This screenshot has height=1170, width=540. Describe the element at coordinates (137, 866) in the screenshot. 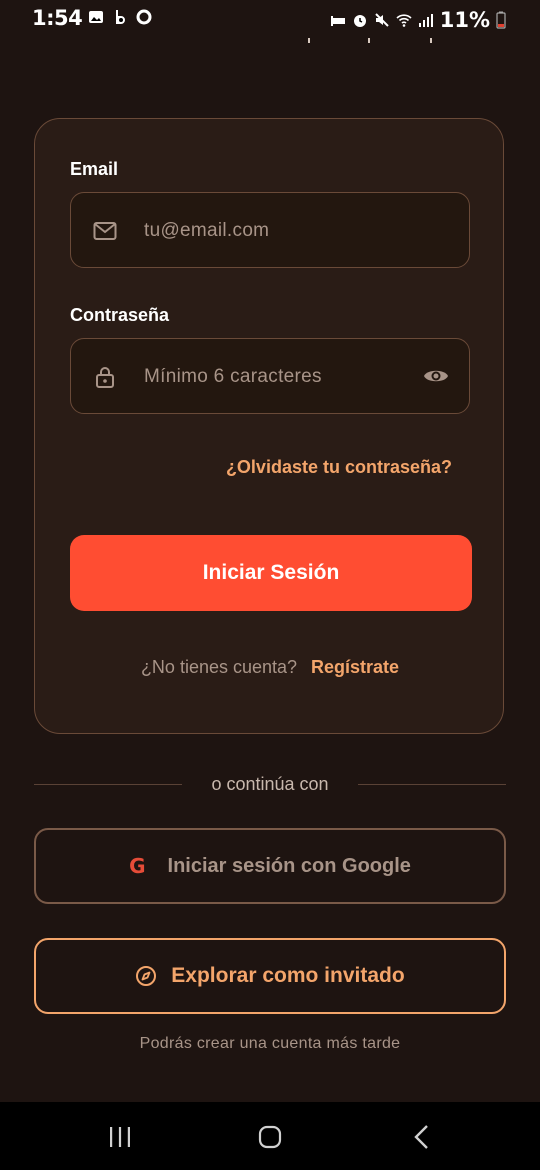

I see `google-icon: G` at that location.